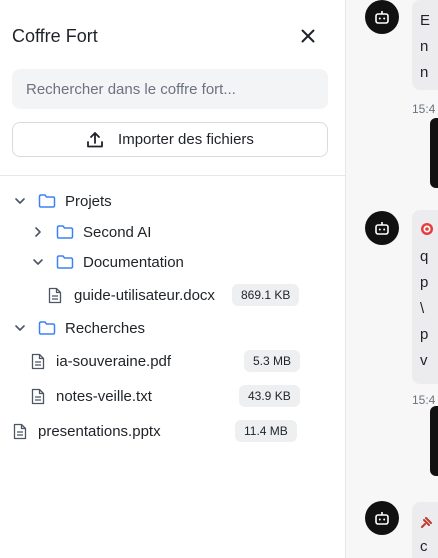 This screenshot has width=438, height=558. What do you see at coordinates (426, 524) in the screenshot?
I see `pin-icon` at bounding box center [426, 524].